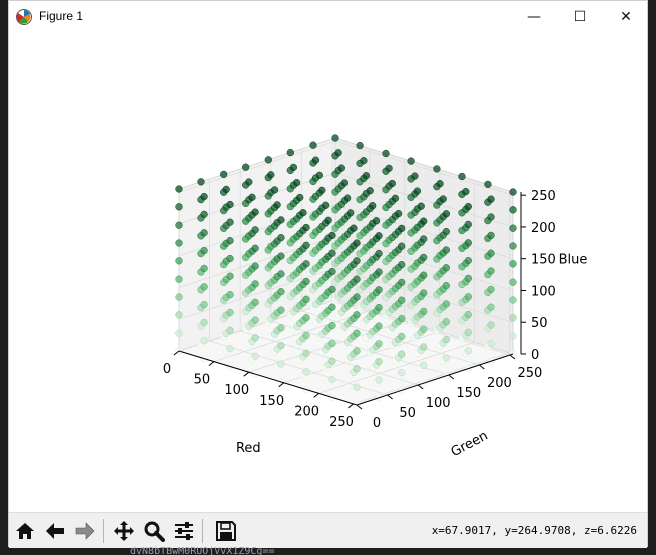 The width and height of the screenshot is (656, 555). I want to click on close-icon: ✕, so click(626, 16).